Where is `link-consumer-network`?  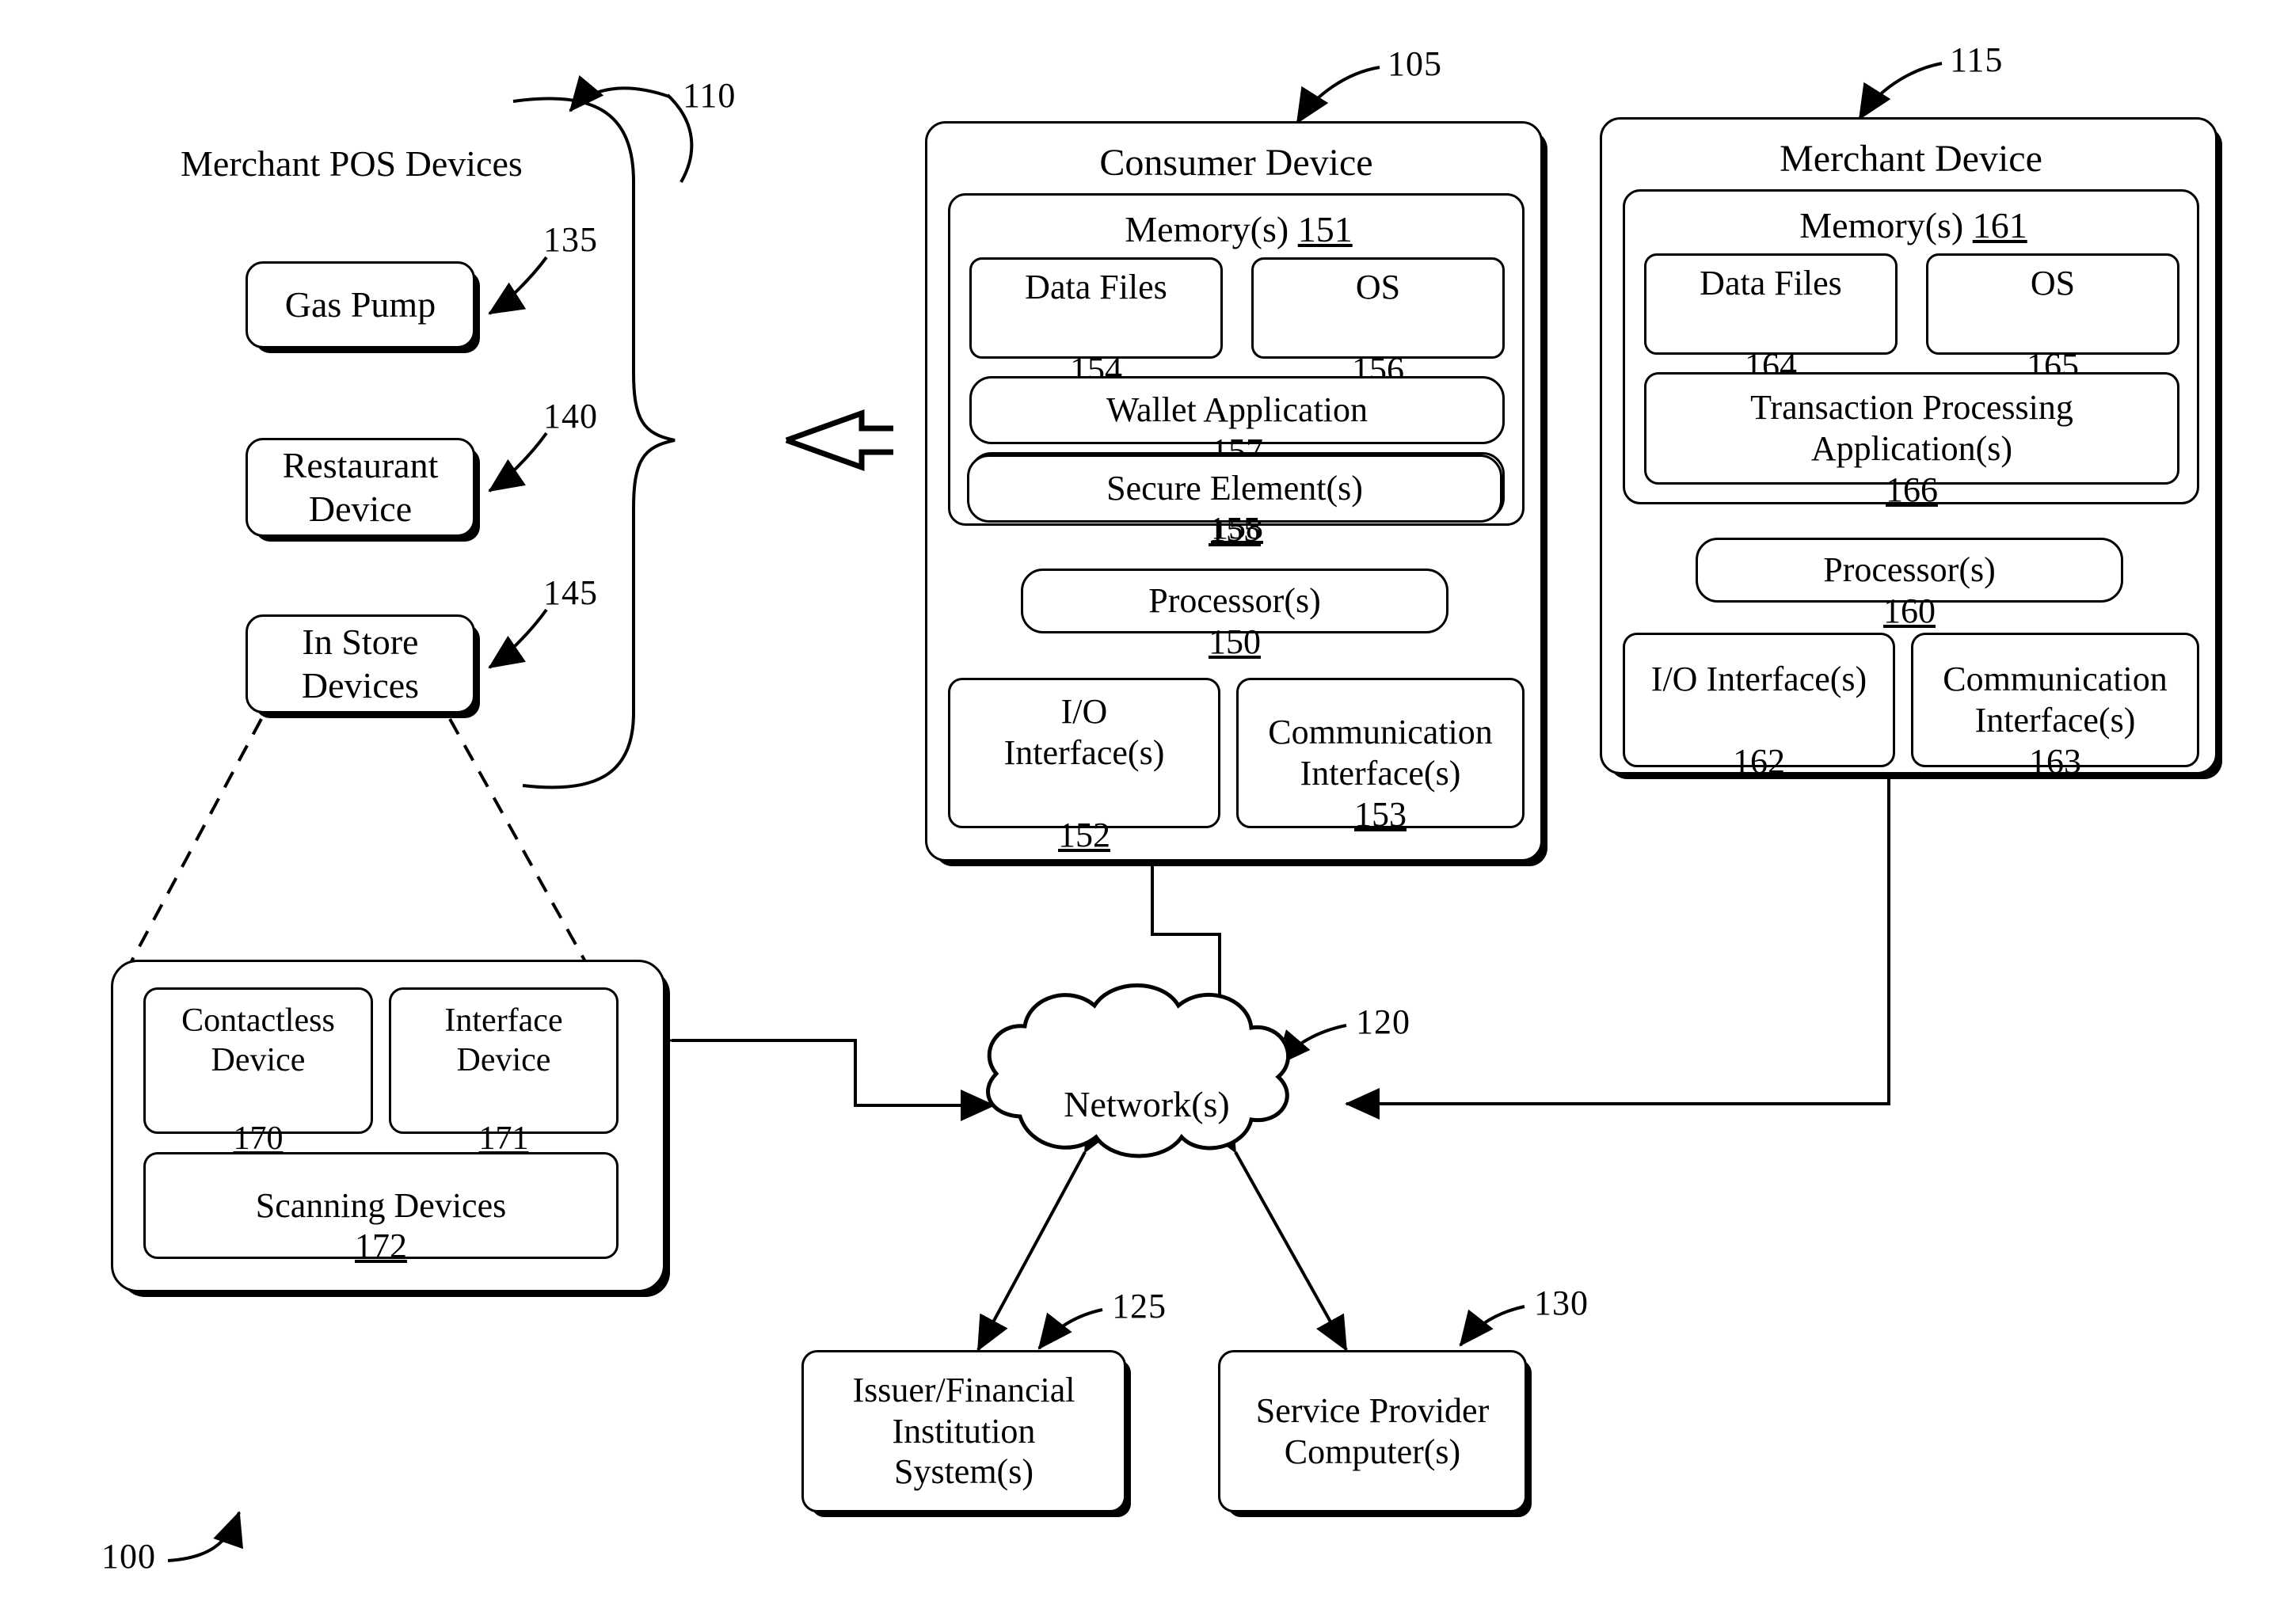
link-consumer-network is located at coordinates (1185, 940).